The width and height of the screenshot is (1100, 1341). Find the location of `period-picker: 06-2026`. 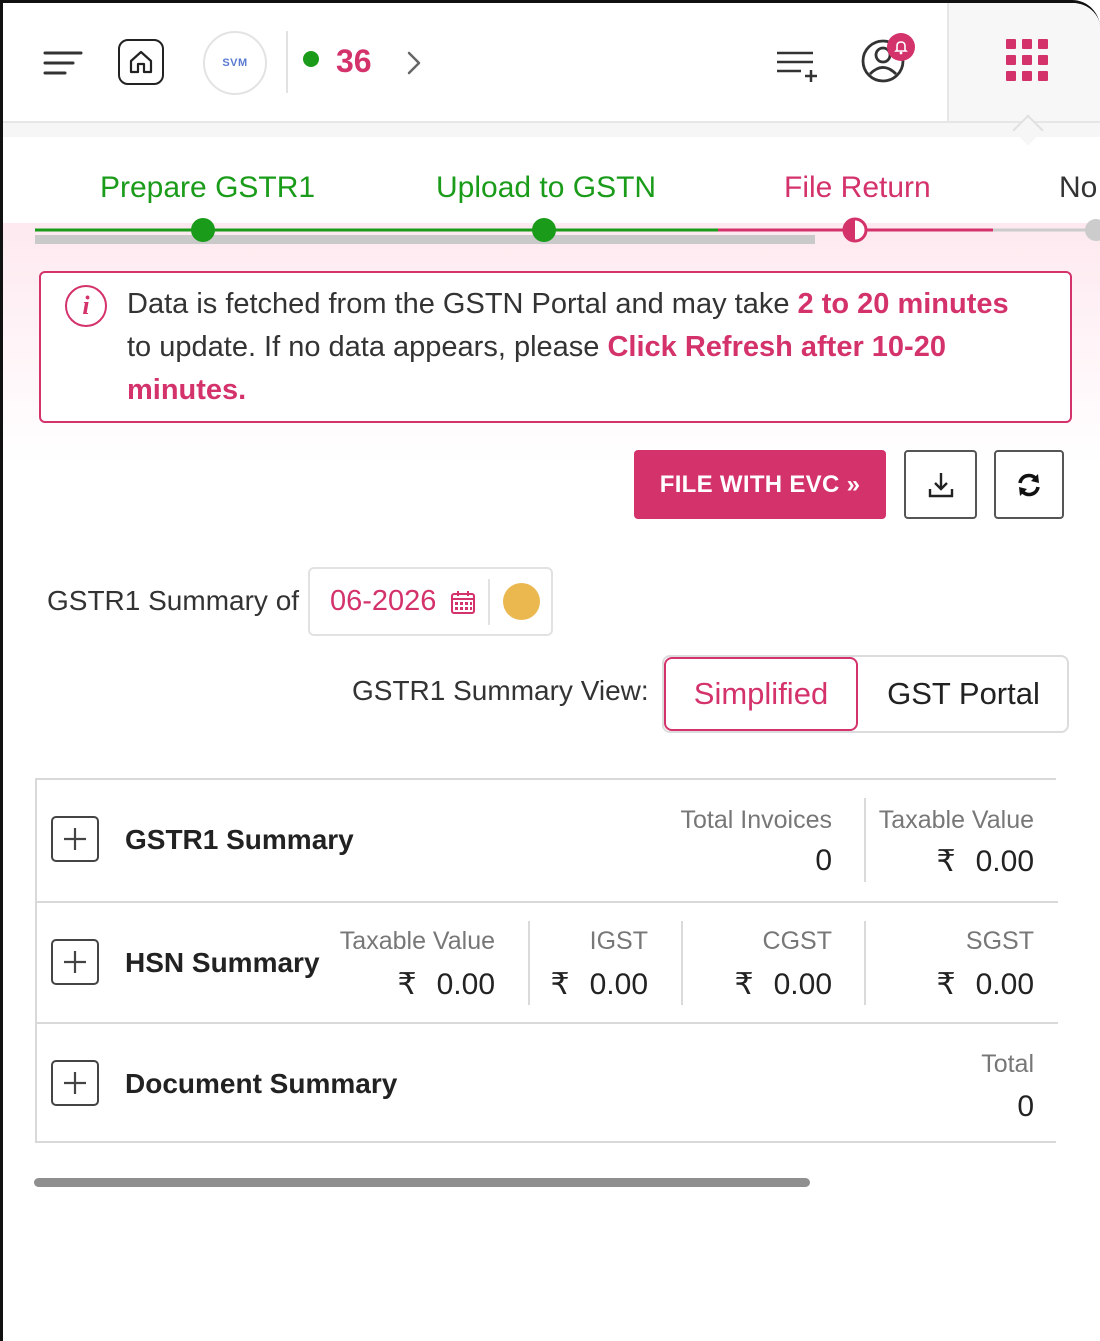

period-picker: 06-2026 is located at coordinates (430, 601).